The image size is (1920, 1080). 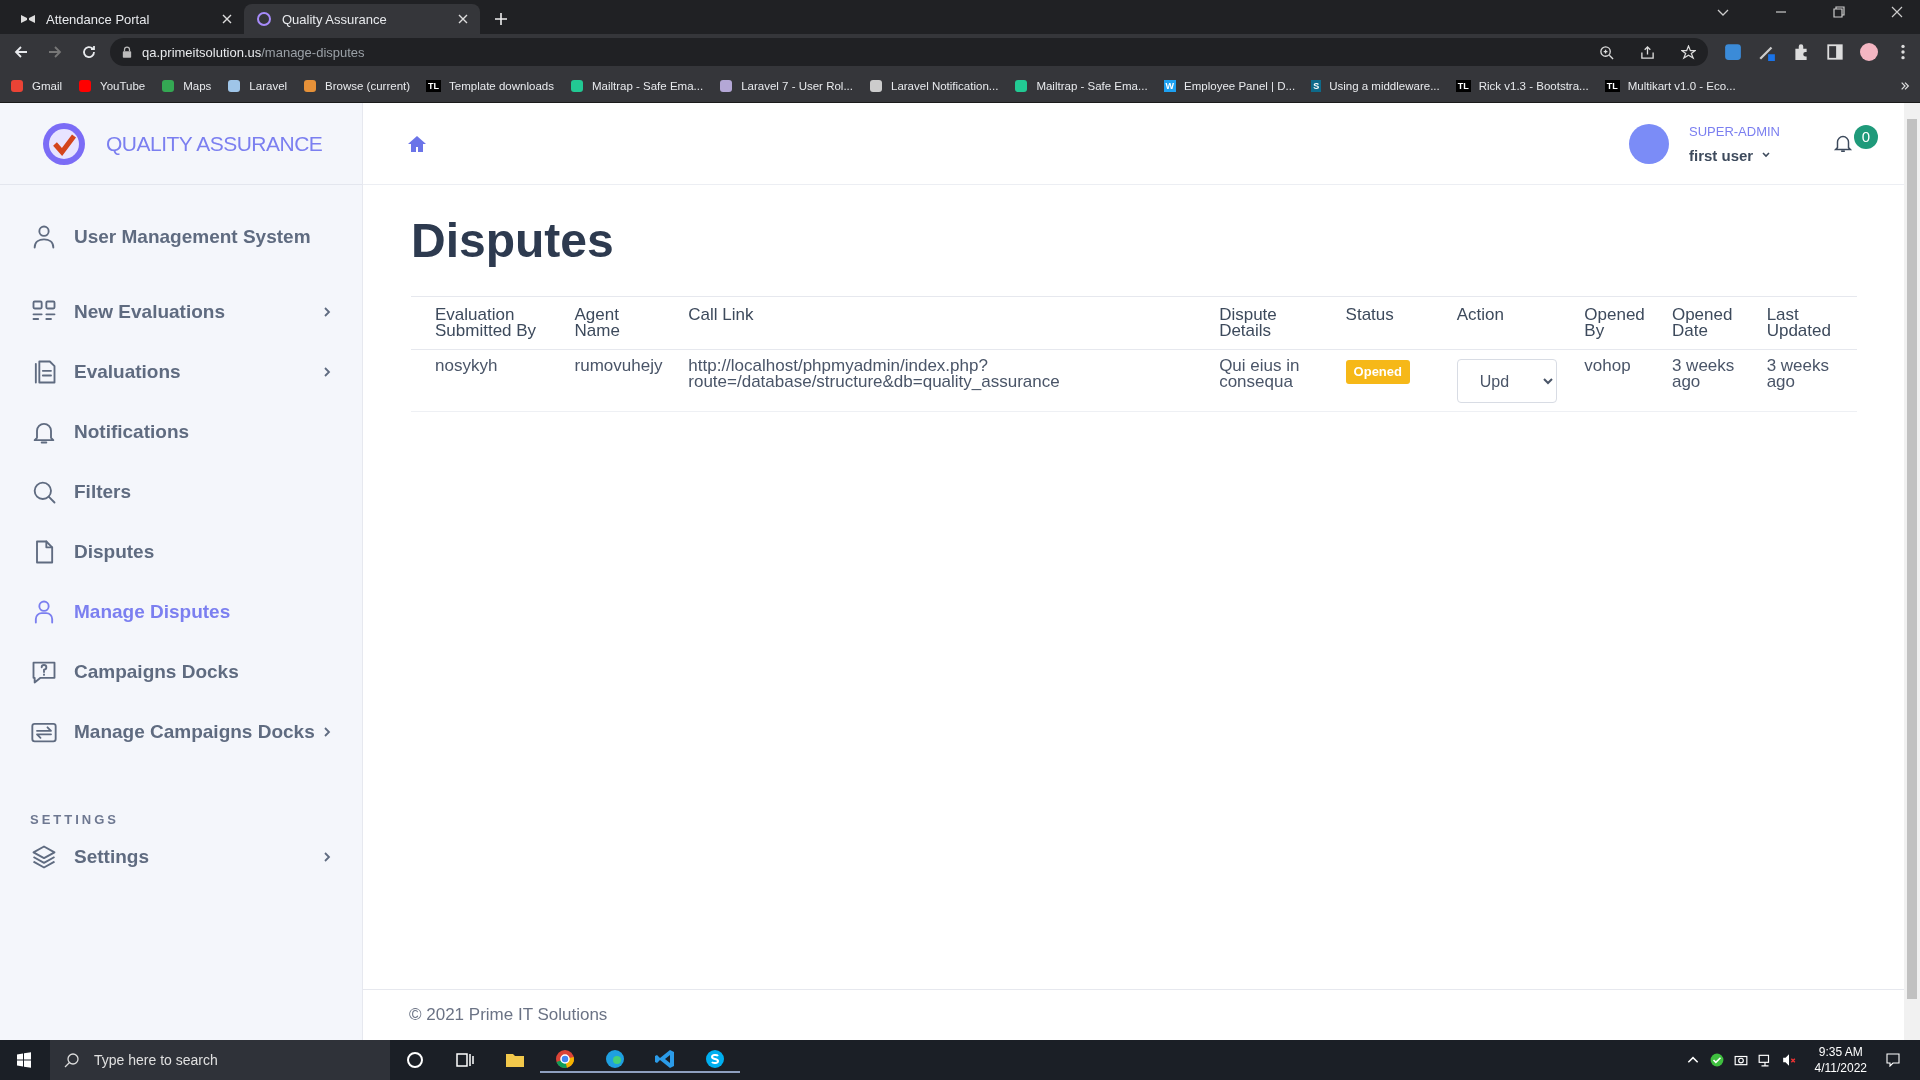 What do you see at coordinates (1506, 381) in the screenshot?
I see `action-select: Upd` at bounding box center [1506, 381].